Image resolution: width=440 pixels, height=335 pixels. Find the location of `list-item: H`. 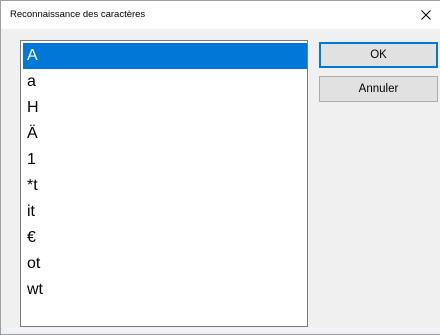

list-item: H is located at coordinates (165, 108).